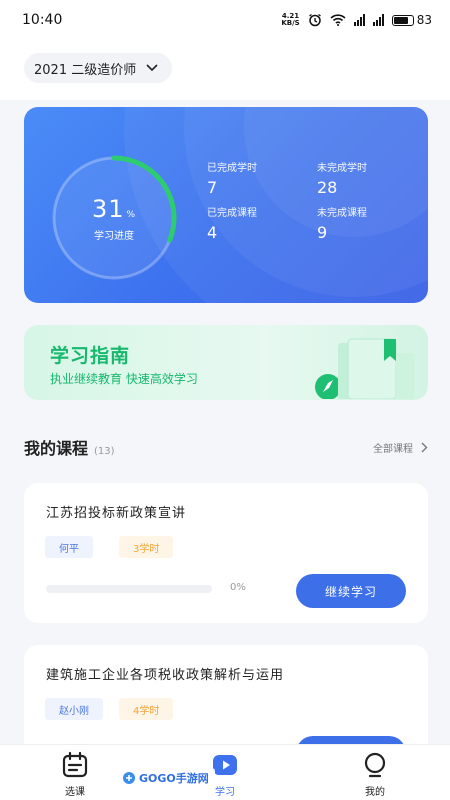 Image resolution: width=450 pixels, height=800 pixels. Describe the element at coordinates (342, 223) in the screenshot. I see `stat-remaining-courses: 未完成课程 9` at that location.